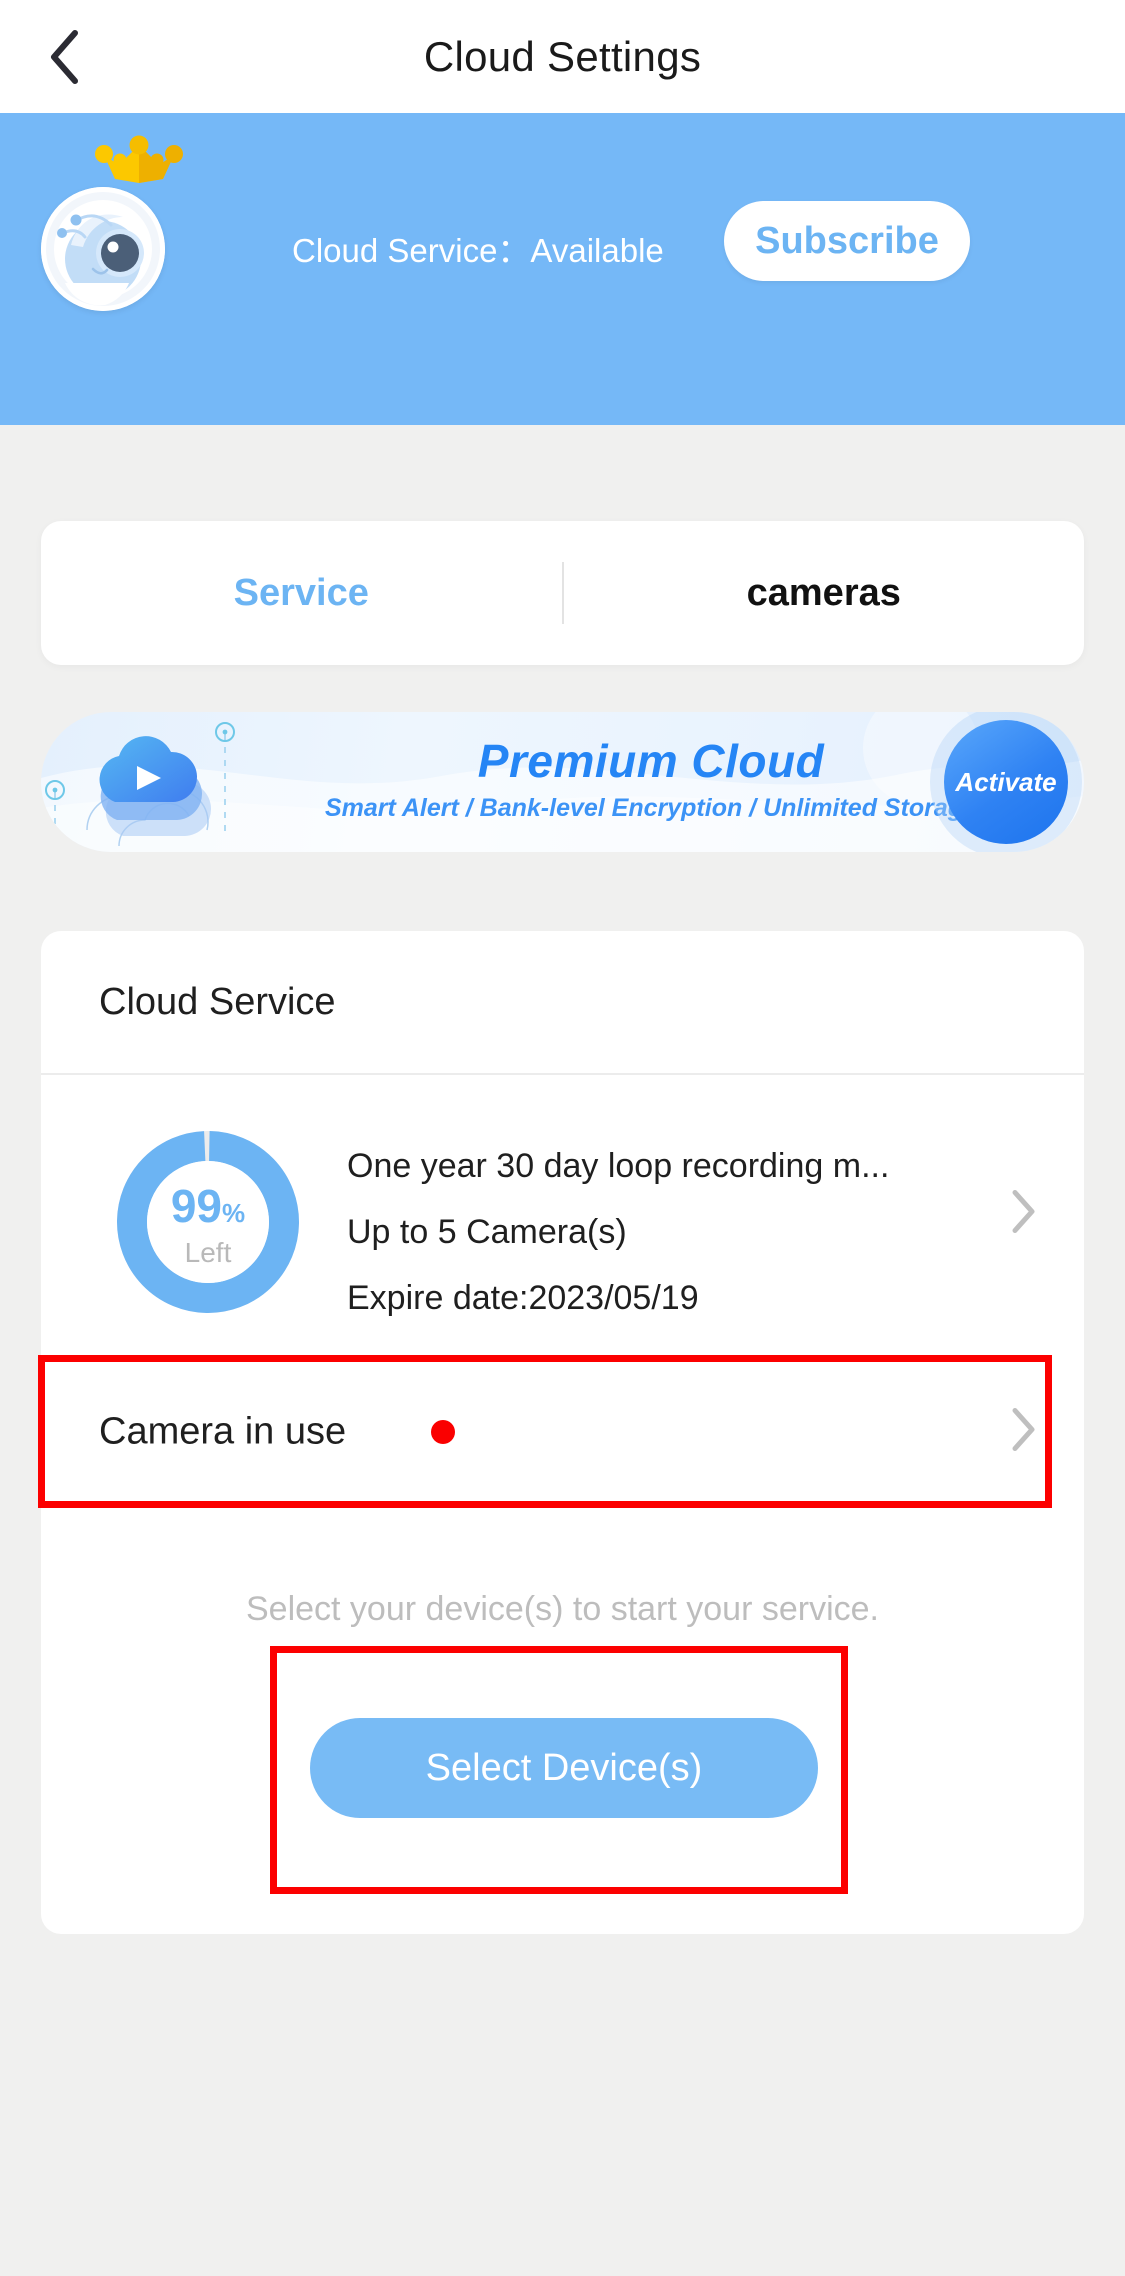  I want to click on promo-title: Premium Cloud, so click(651, 761).